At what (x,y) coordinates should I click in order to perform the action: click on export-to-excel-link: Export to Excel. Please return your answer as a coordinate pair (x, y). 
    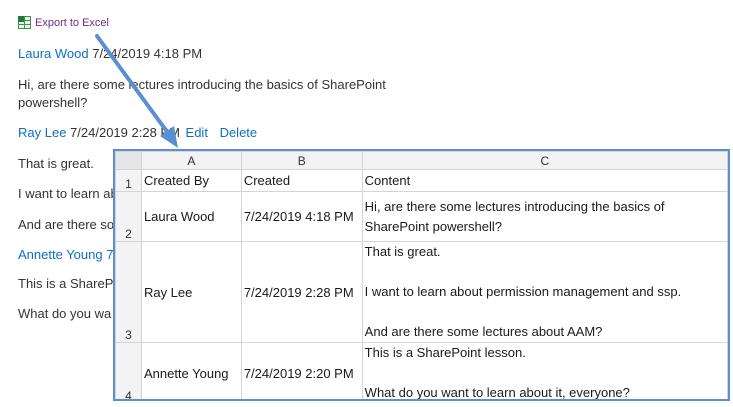
    Looking at the image, I should click on (63, 22).